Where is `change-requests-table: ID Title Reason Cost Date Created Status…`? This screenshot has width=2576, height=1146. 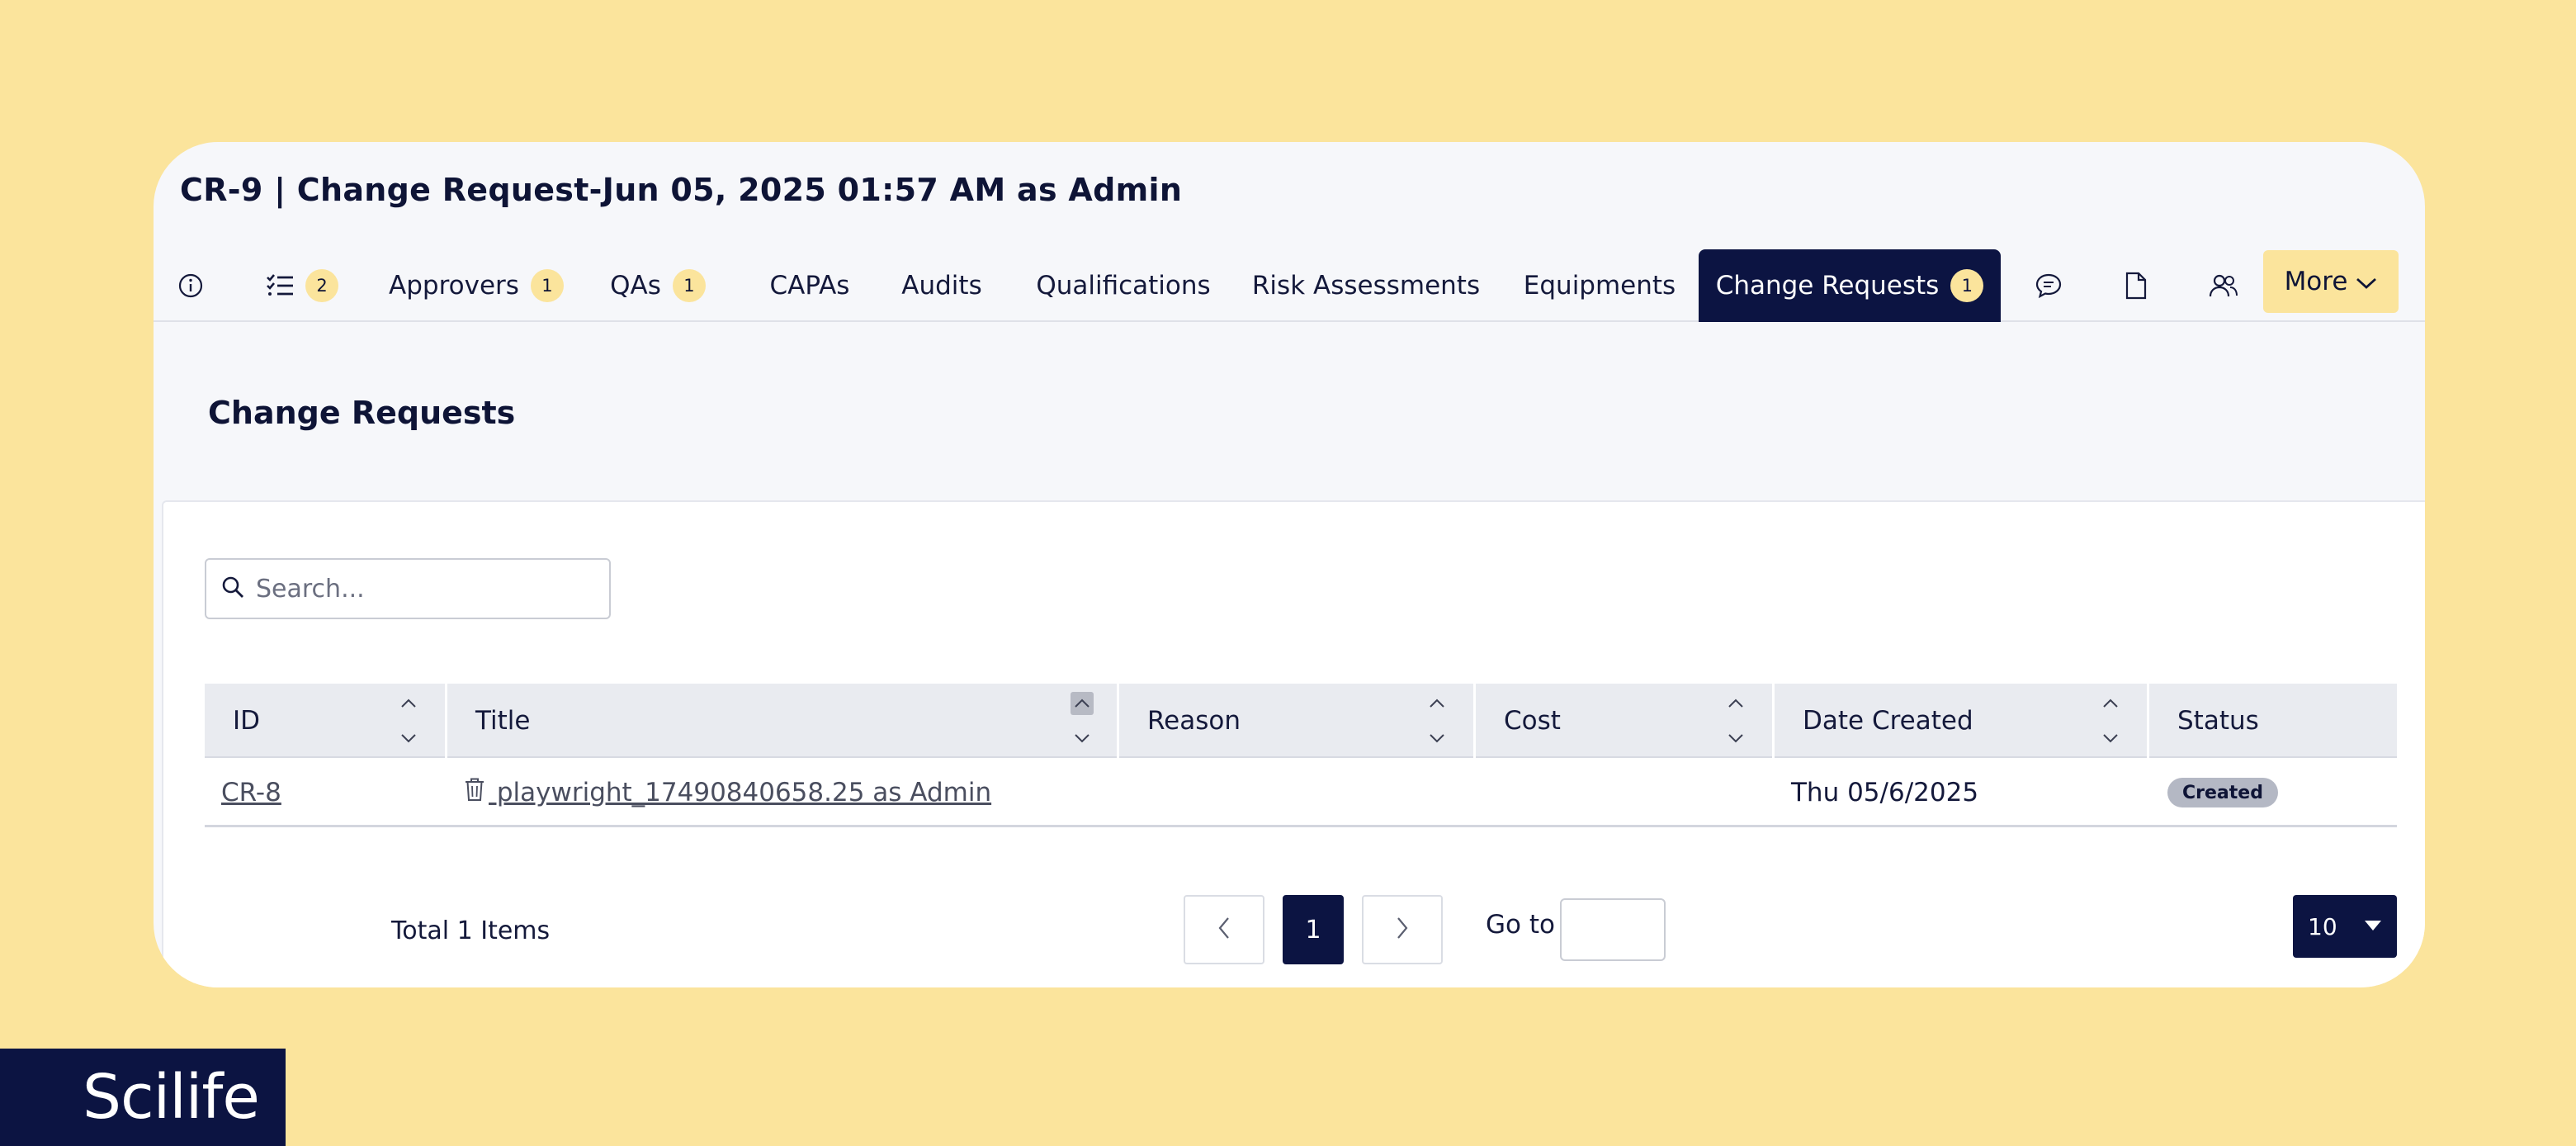
change-requests-table: ID Title Reason Cost Date Created Status… is located at coordinates (1301, 755).